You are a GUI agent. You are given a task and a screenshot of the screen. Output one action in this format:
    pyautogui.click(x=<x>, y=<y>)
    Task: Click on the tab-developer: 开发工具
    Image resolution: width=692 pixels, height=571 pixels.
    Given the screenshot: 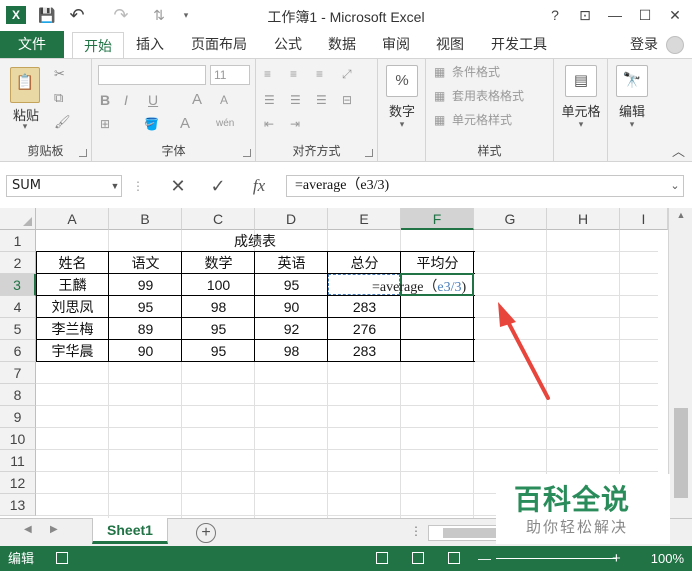 What is the action you would take?
    pyautogui.click(x=519, y=44)
    